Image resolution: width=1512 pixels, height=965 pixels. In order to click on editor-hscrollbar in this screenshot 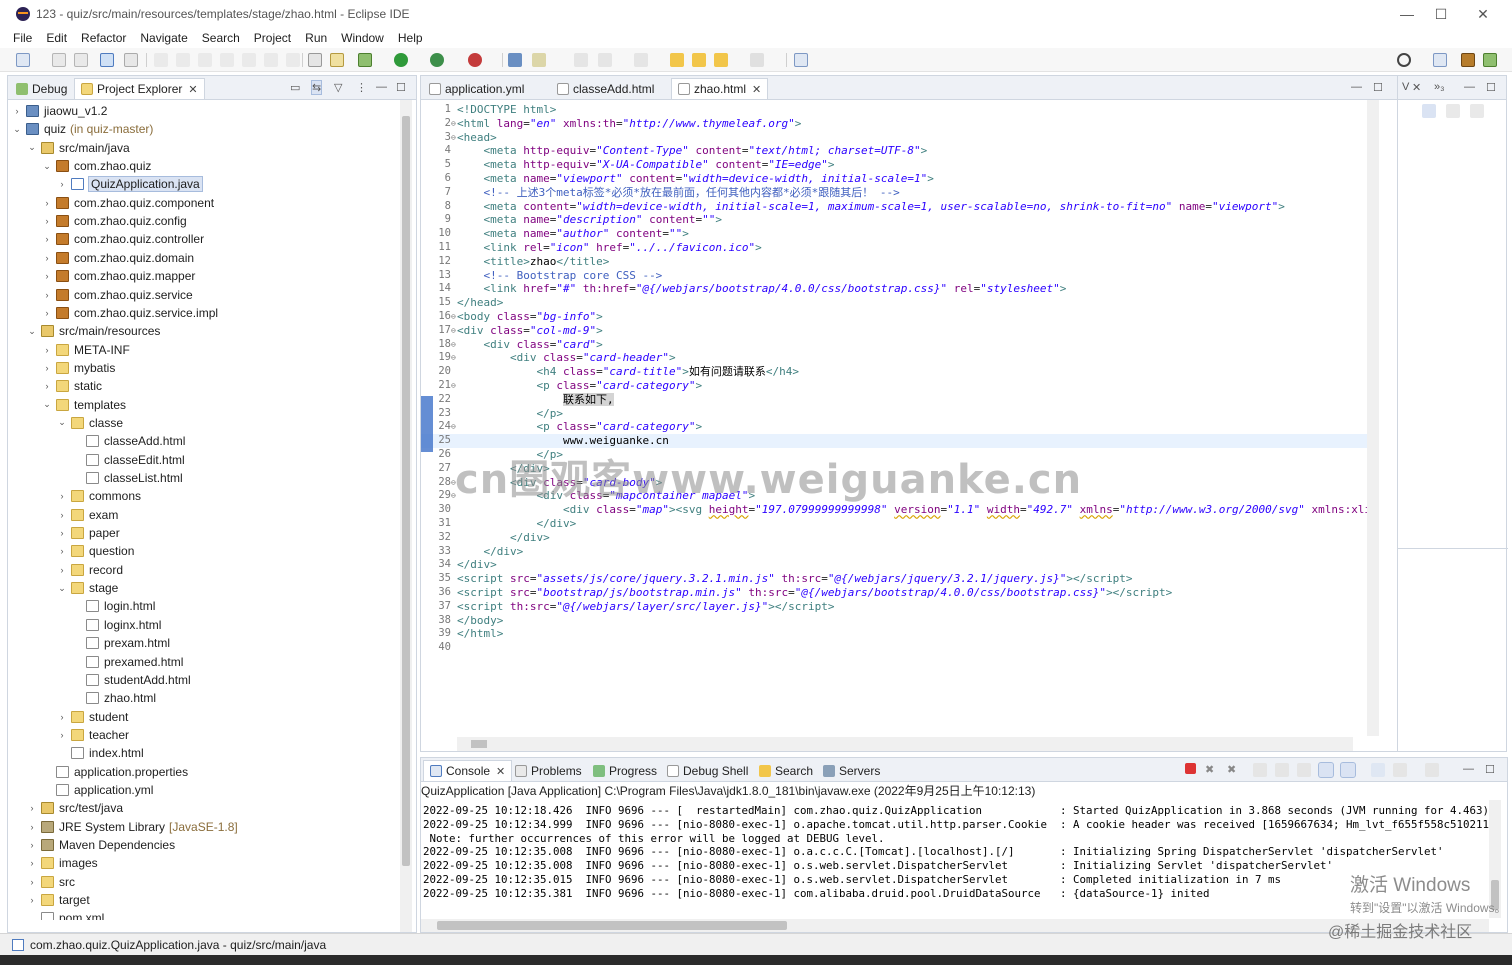, I will do `click(905, 744)`.